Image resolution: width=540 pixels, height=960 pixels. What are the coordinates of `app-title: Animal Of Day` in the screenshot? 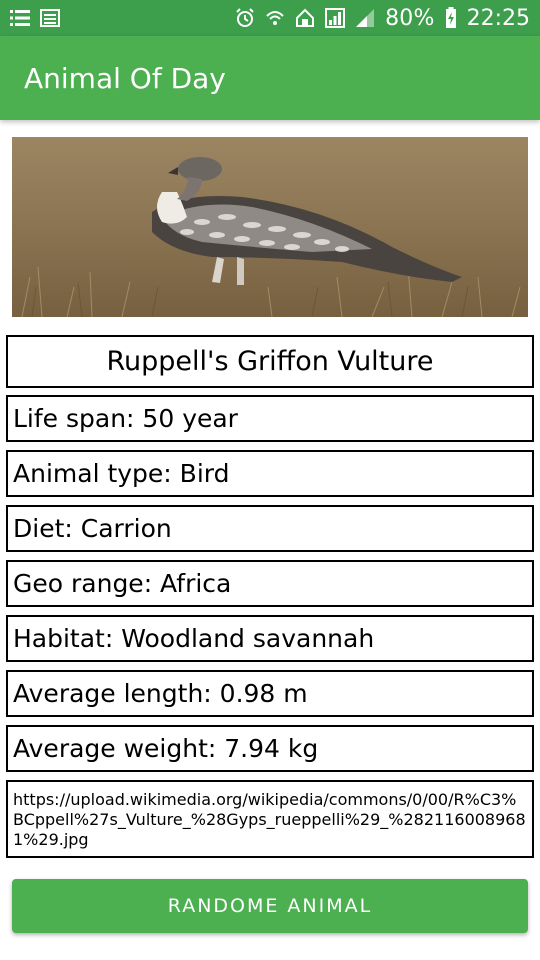 It's located at (125, 78).